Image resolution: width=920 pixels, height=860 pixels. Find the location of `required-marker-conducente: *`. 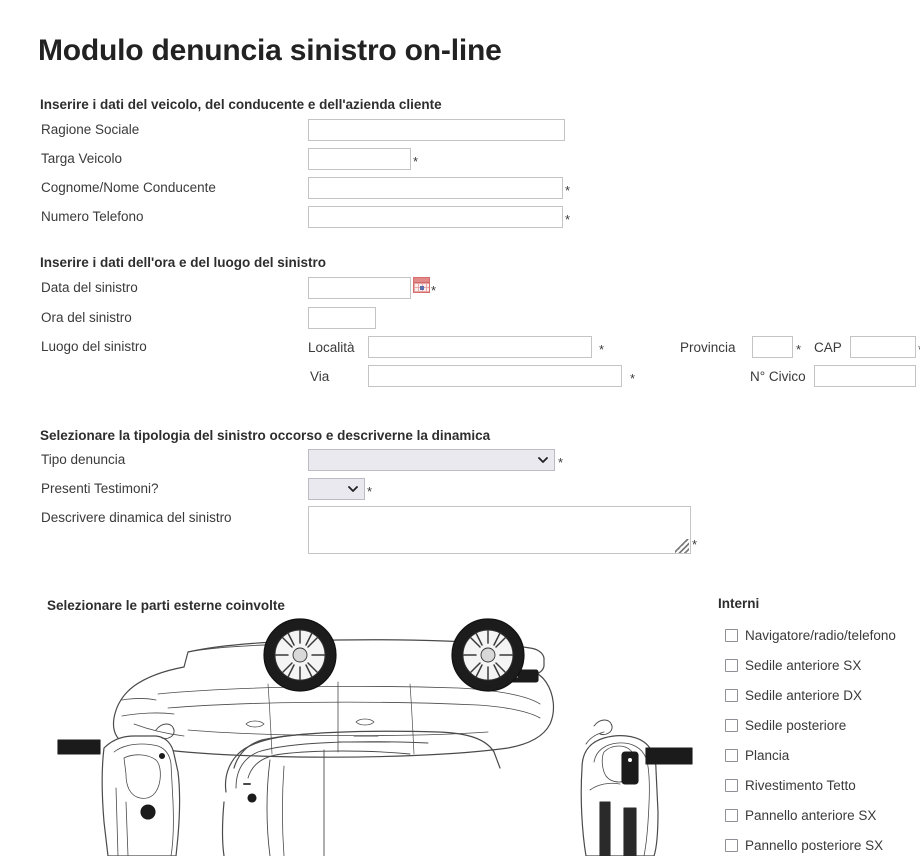

required-marker-conducente: * is located at coordinates (568, 190).